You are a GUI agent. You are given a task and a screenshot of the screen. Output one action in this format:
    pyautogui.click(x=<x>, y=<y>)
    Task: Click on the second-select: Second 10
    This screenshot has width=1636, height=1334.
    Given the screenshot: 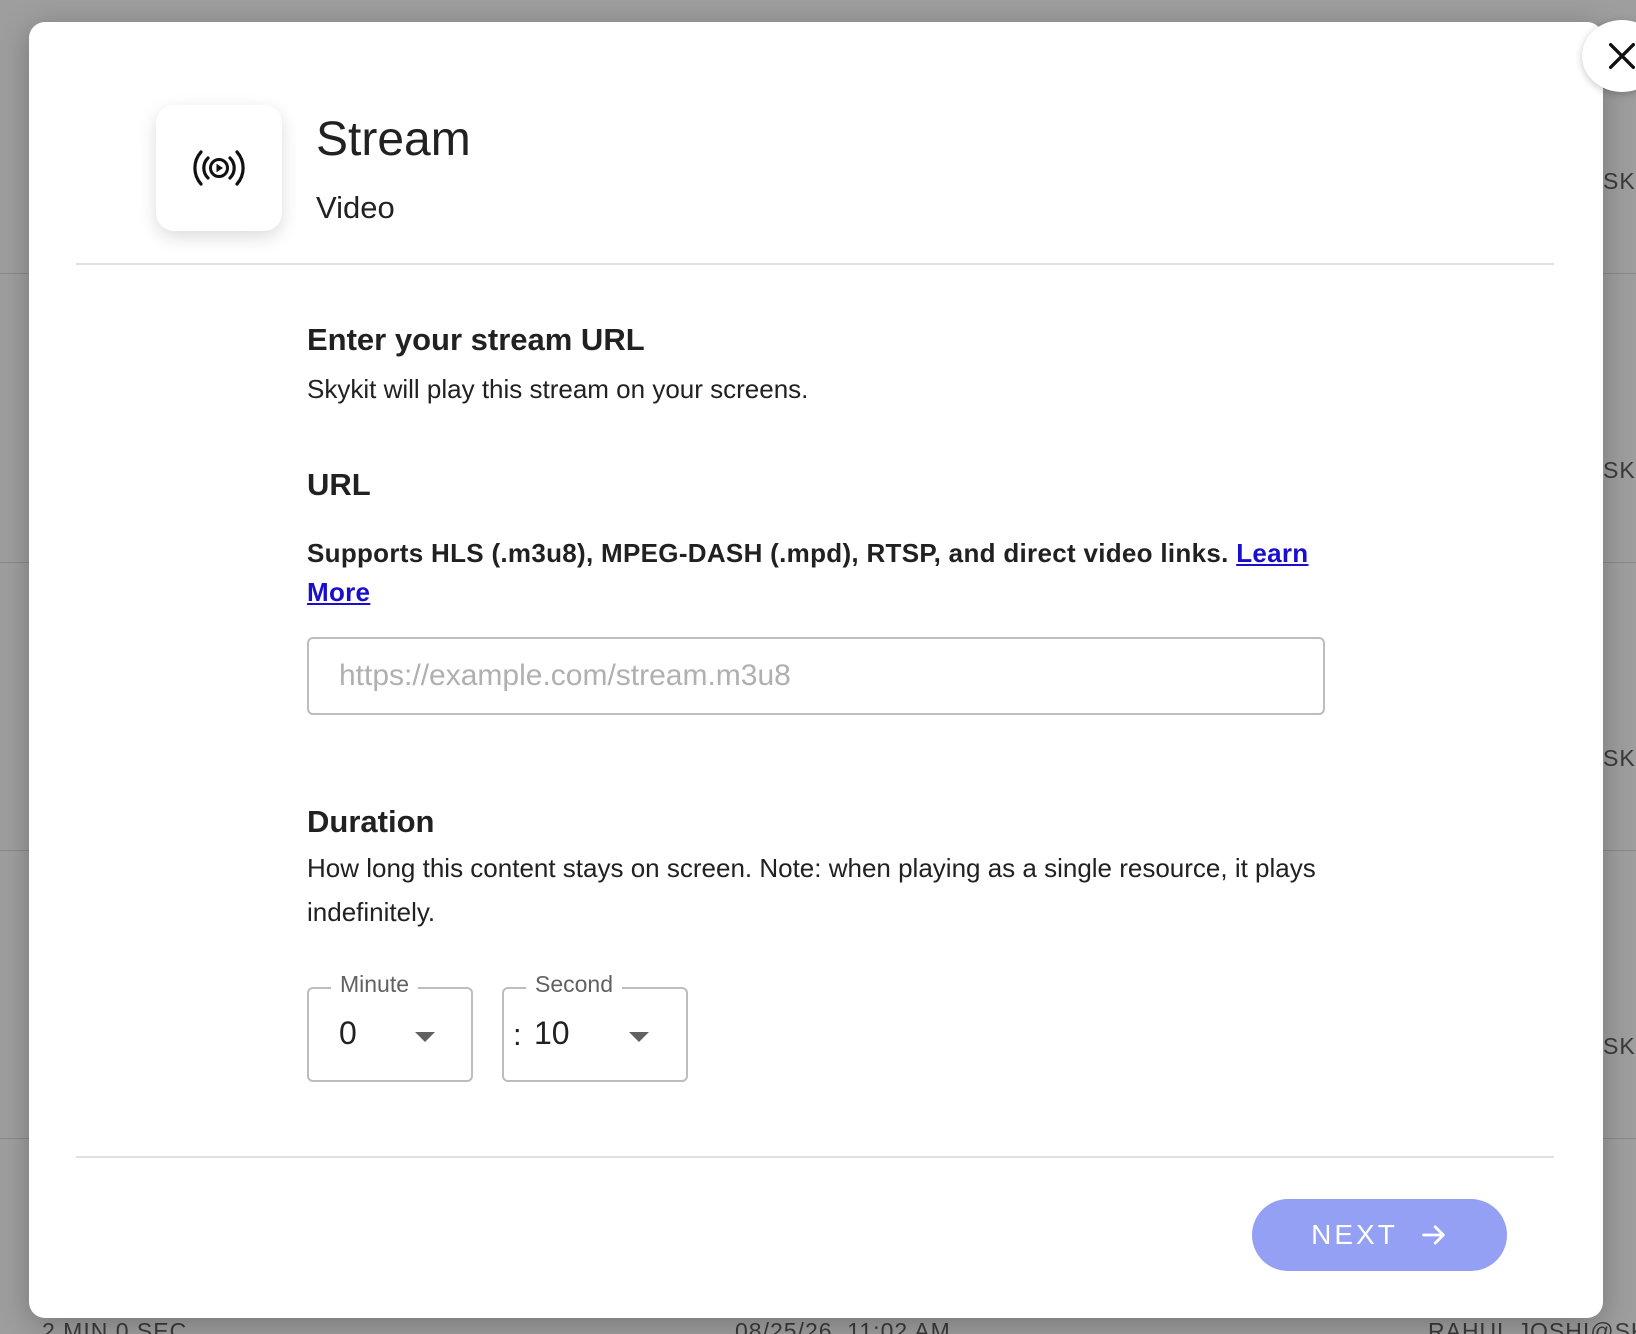 What is the action you would take?
    pyautogui.click(x=595, y=1026)
    